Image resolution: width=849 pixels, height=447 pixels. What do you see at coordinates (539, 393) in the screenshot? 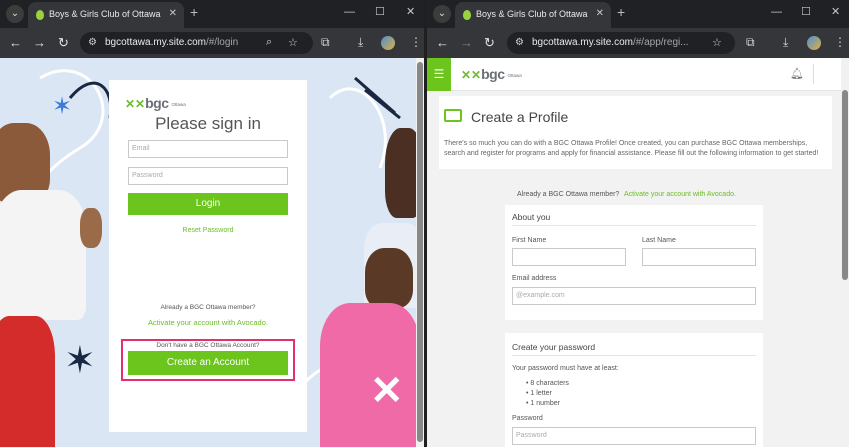
I see `requirement-item: • 1 letter` at bounding box center [539, 393].